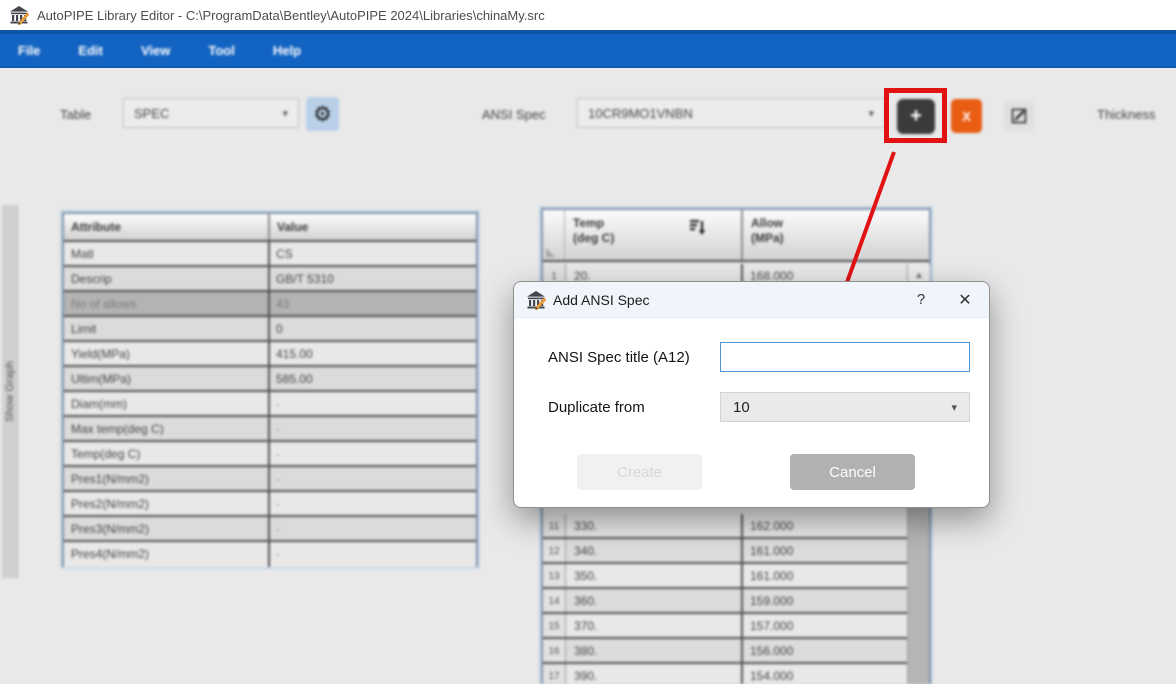  What do you see at coordinates (731, 113) in the screenshot?
I see `ansi-spec-select: 10CR9MO1VNBN ▾` at bounding box center [731, 113].